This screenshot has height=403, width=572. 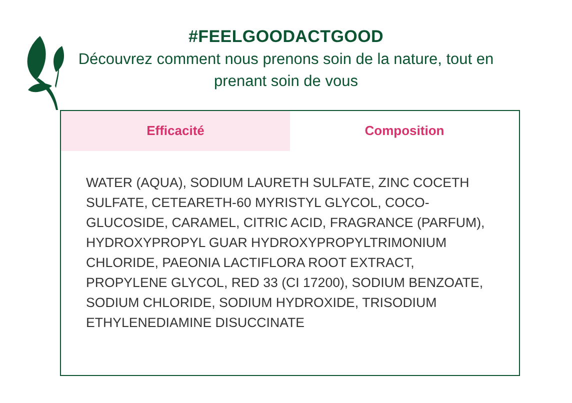 I want to click on subtitle: Découvrez comment nous prenons soin de la nature, tout en prenant soin de vous, so click(x=286, y=71).